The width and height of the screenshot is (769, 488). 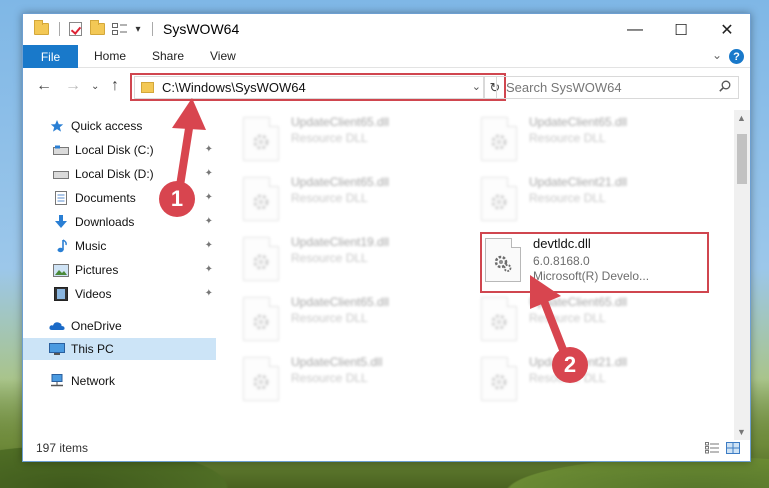 What do you see at coordinates (62, 448) in the screenshot?
I see `item-count: 197 items` at bounding box center [62, 448].